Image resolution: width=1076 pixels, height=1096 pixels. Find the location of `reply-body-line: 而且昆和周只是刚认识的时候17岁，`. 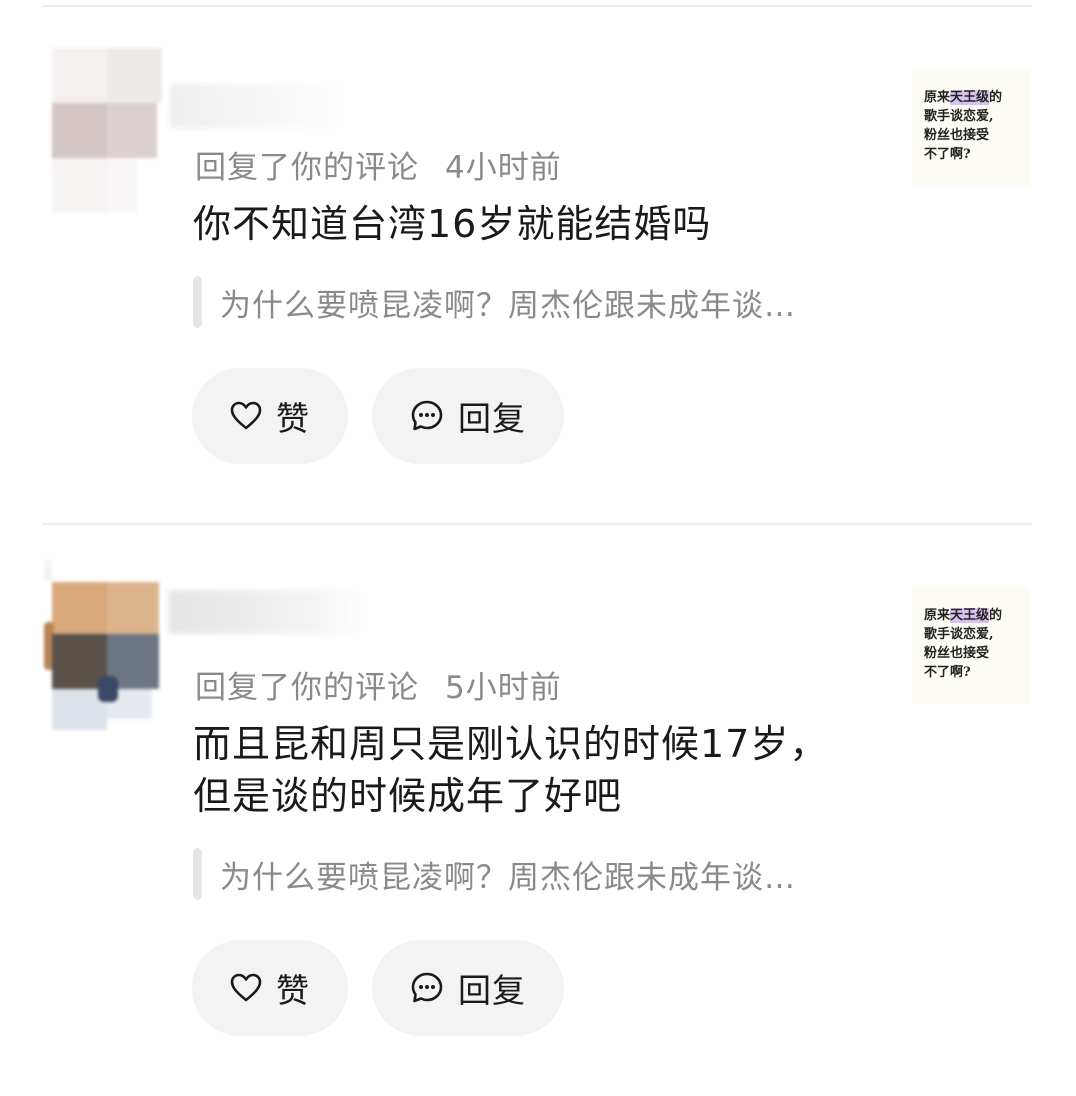

reply-body-line: 而且昆和周只是刚认识的时候17岁， is located at coordinates (511, 744).